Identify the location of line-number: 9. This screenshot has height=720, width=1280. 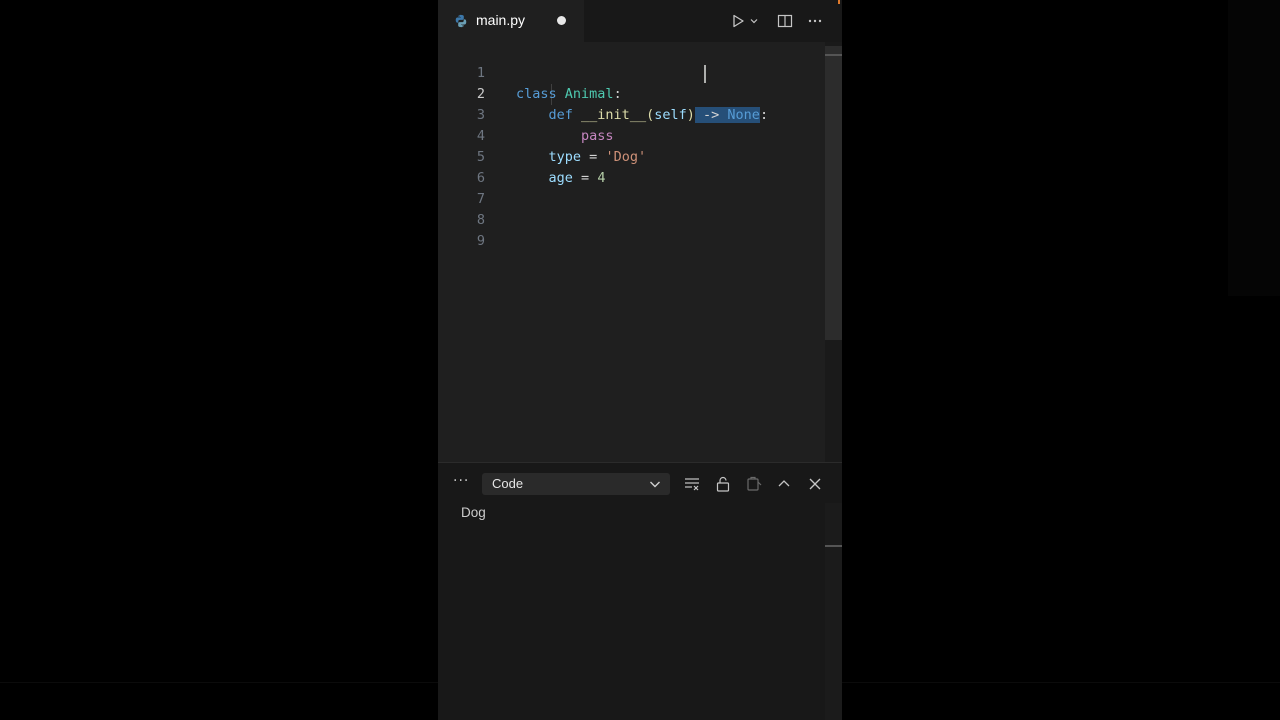
(480, 241).